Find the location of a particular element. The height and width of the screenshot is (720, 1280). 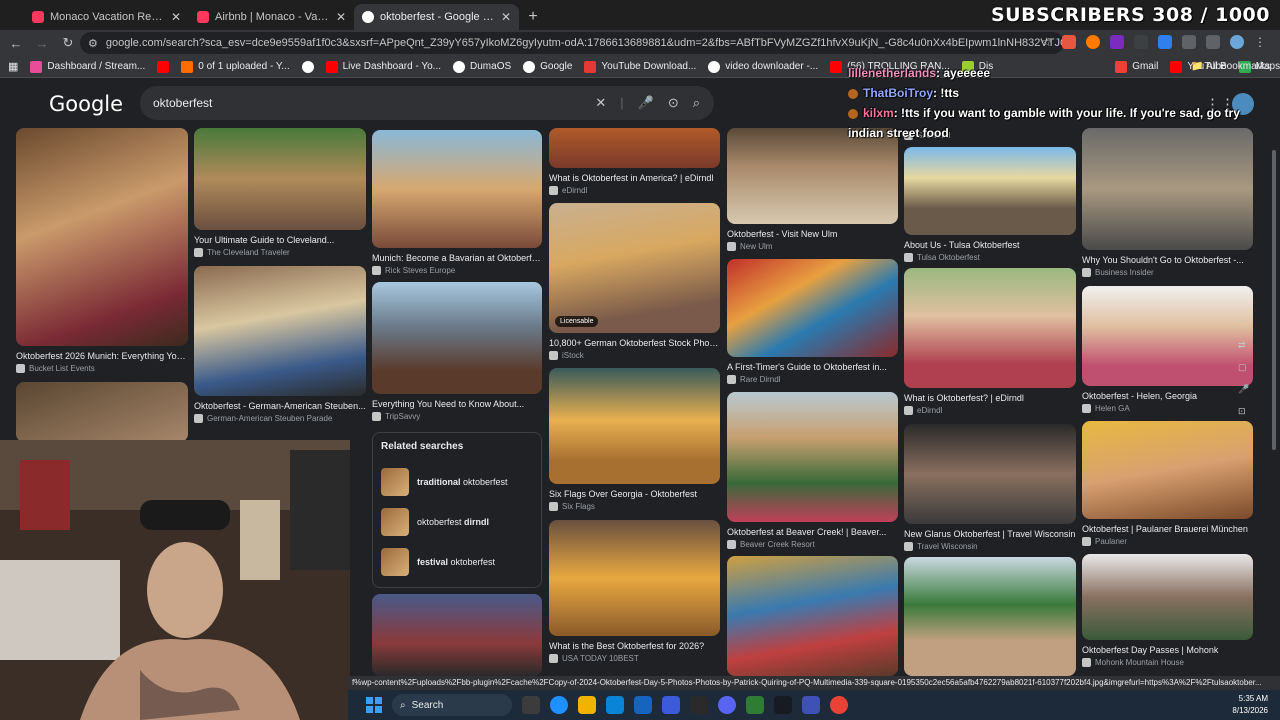

result-caption: Oktoberfest Day Passes | Mohonk is located at coordinates (1167, 650).